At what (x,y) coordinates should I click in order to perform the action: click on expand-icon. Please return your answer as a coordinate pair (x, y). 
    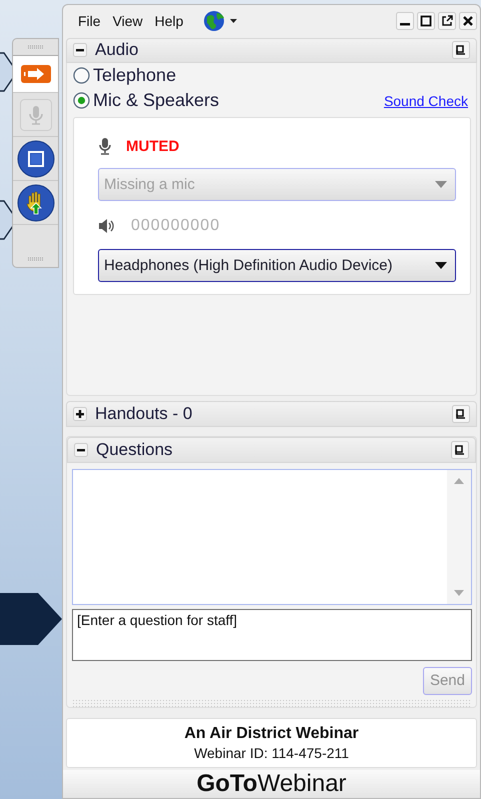
    Looking at the image, I should click on (80, 414).